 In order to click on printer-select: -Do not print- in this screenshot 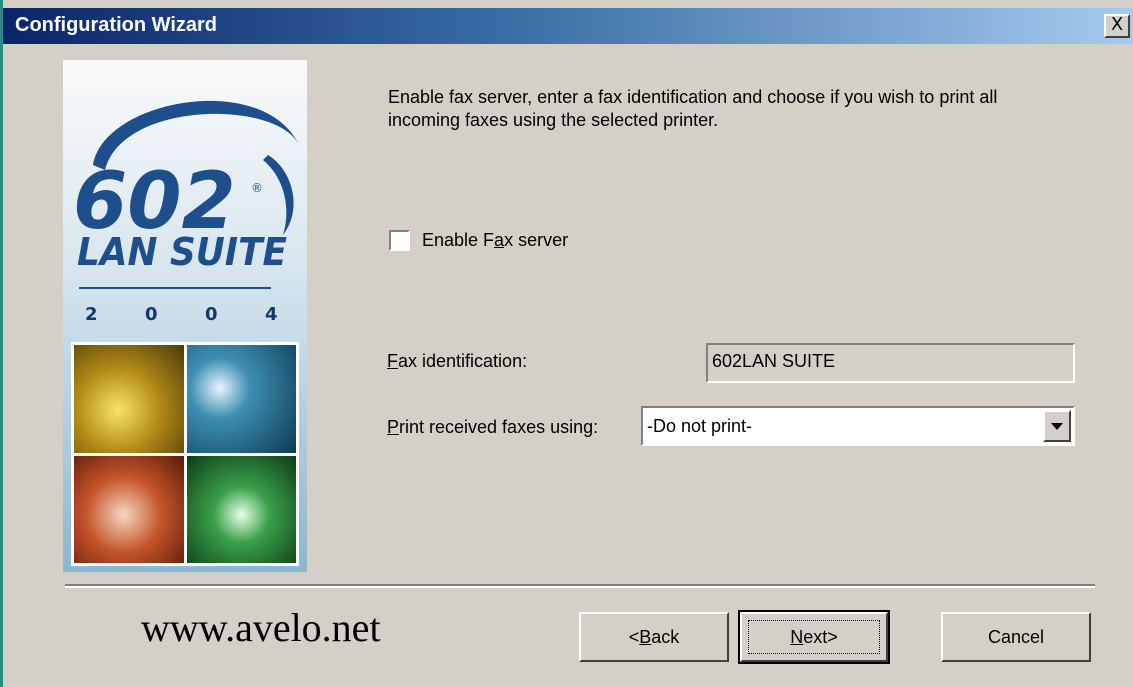, I will do `click(858, 426)`.